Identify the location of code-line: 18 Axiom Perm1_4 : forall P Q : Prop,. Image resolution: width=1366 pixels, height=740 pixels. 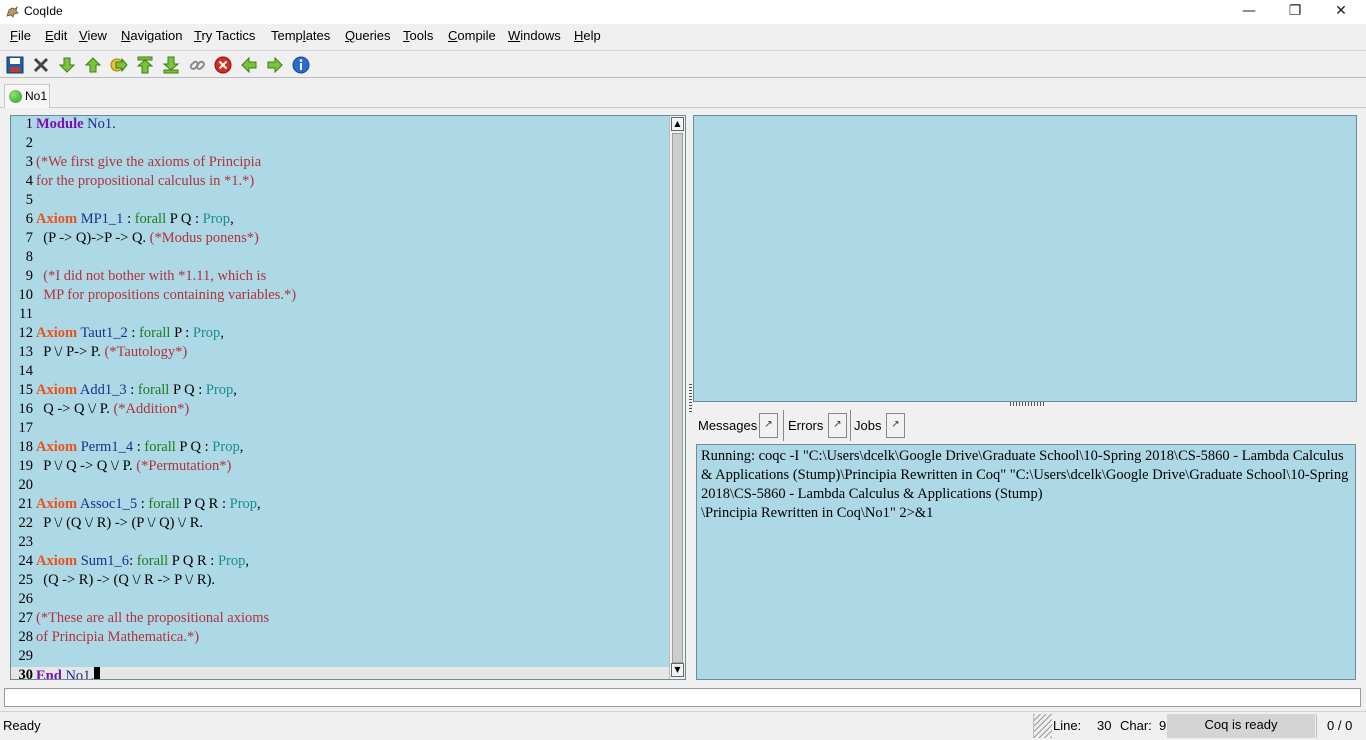
(341, 448).